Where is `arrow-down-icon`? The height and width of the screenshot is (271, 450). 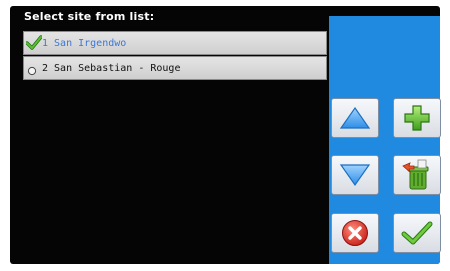 arrow-down-icon is located at coordinates (355, 175).